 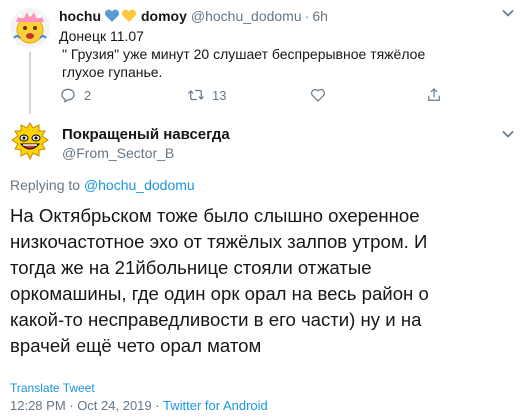 What do you see at coordinates (45, 185) in the screenshot?
I see `replying-prefix: Replying to` at bounding box center [45, 185].